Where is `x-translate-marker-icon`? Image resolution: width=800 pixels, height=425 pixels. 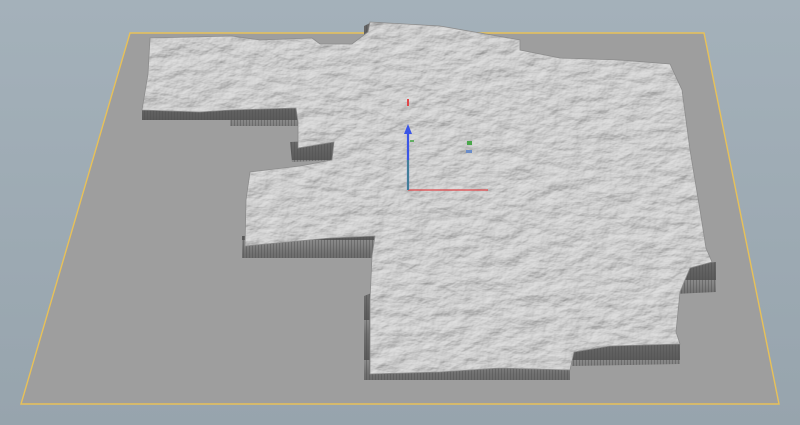
x-translate-marker-icon is located at coordinates (408, 102).